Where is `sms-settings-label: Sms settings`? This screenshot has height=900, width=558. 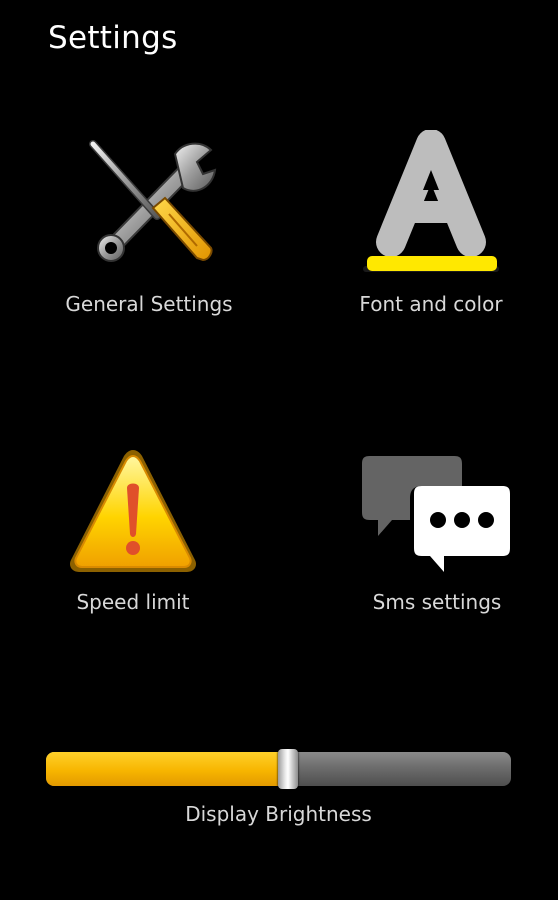
sms-settings-label: Sms settings is located at coordinates (437, 602).